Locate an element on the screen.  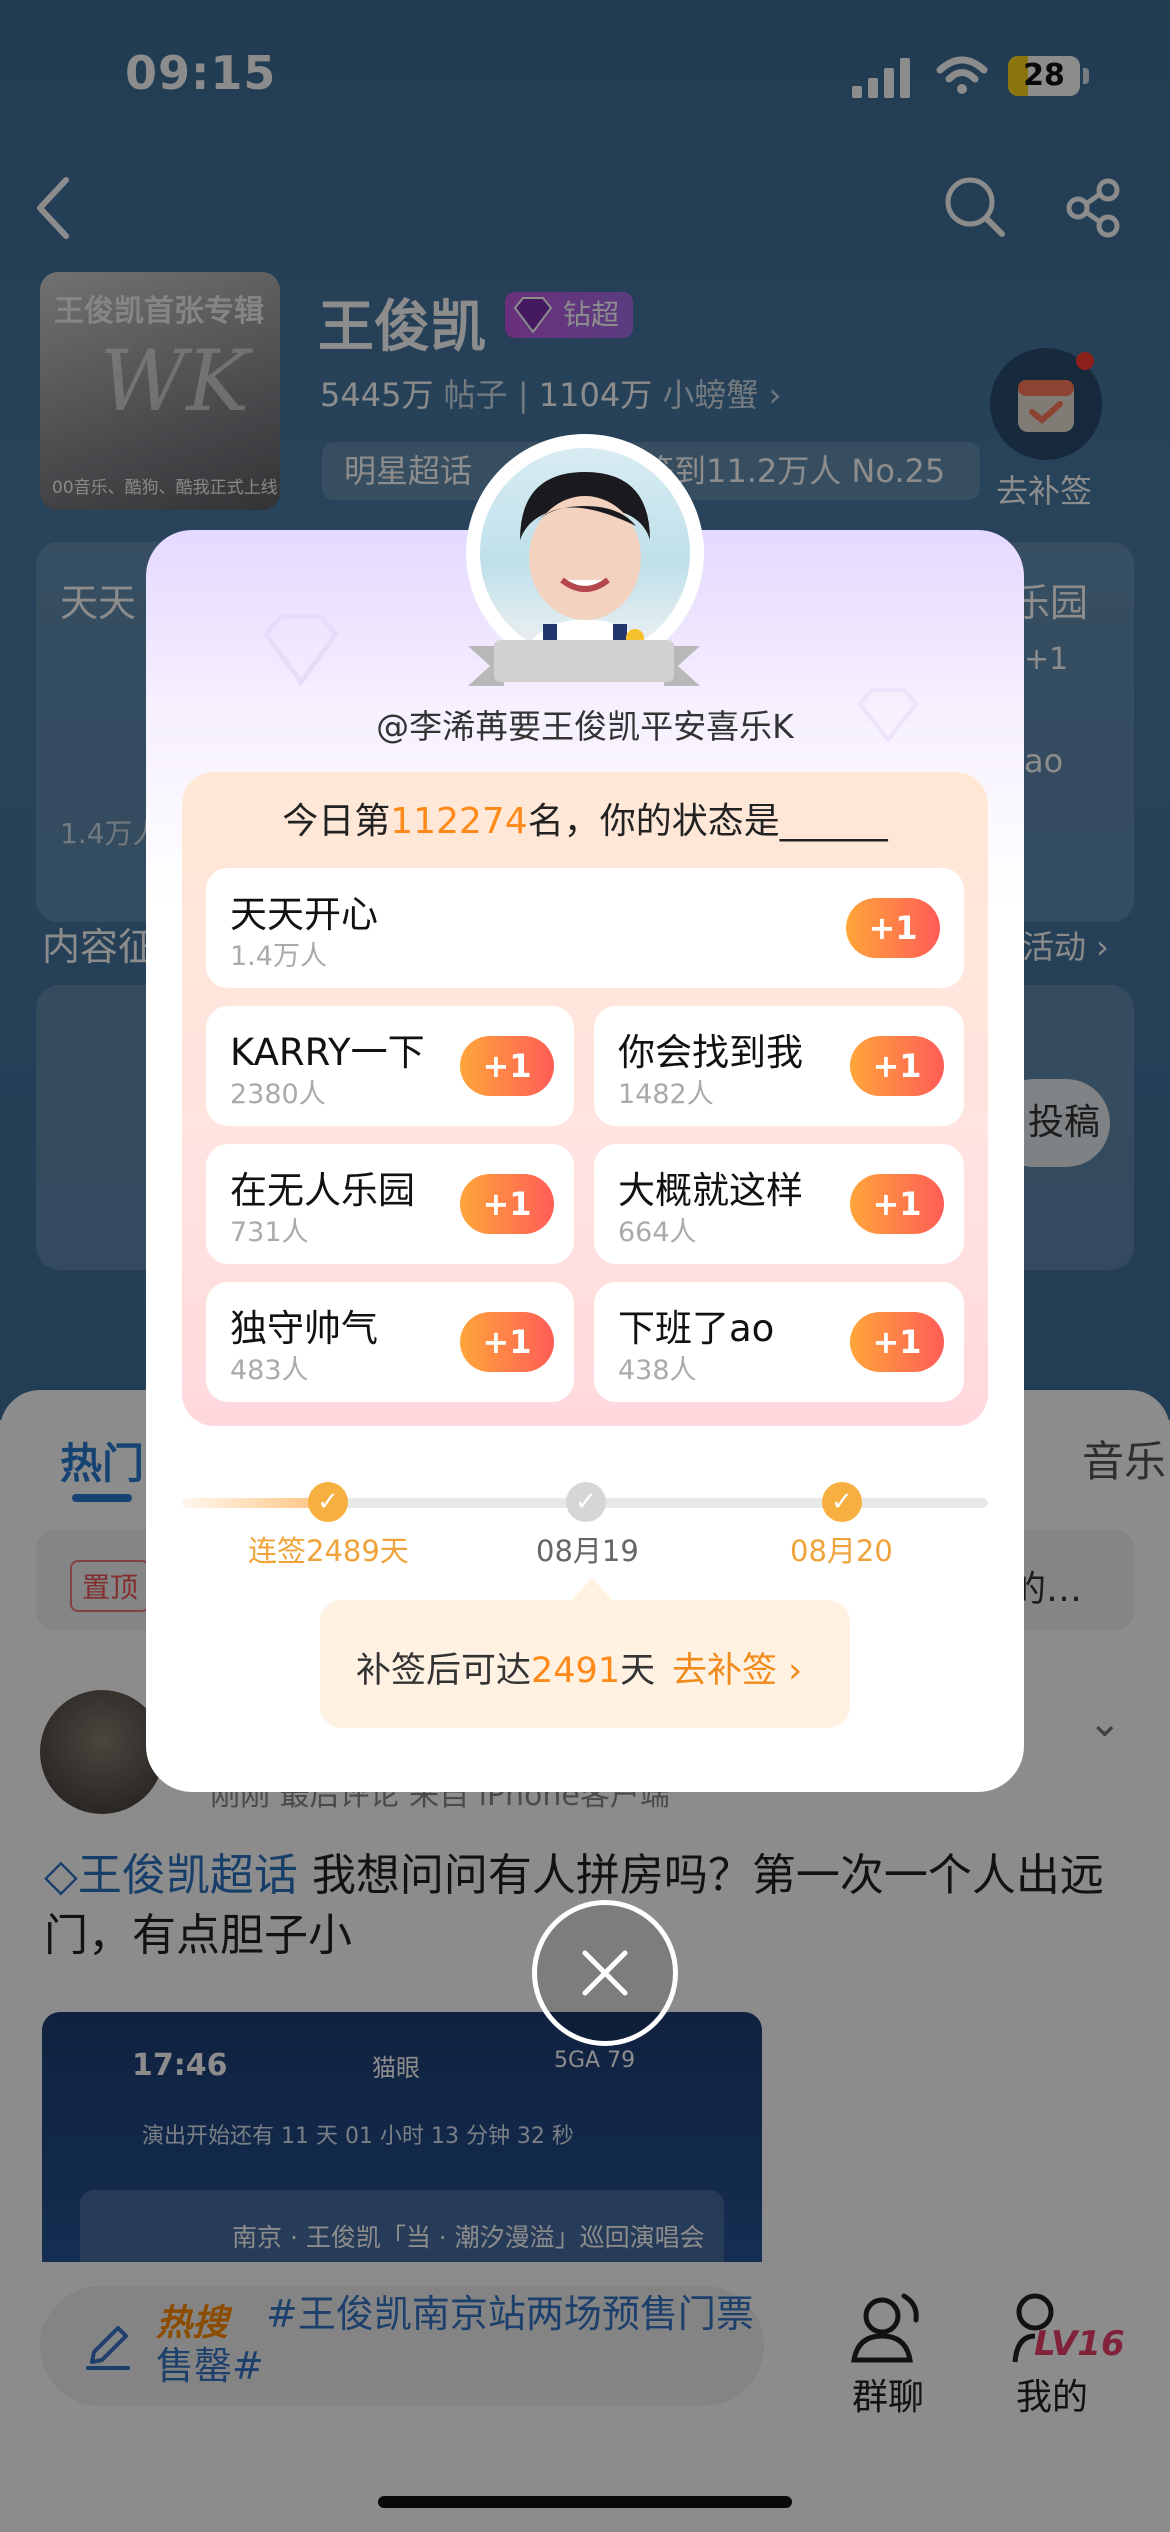
mood-option-count: 1482人 is located at coordinates (666, 1094).